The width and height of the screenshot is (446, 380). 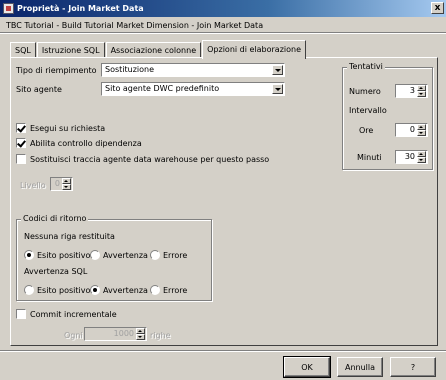 What do you see at coordinates (369, 157) in the screenshot?
I see `minutes-label: Minuti` at bounding box center [369, 157].